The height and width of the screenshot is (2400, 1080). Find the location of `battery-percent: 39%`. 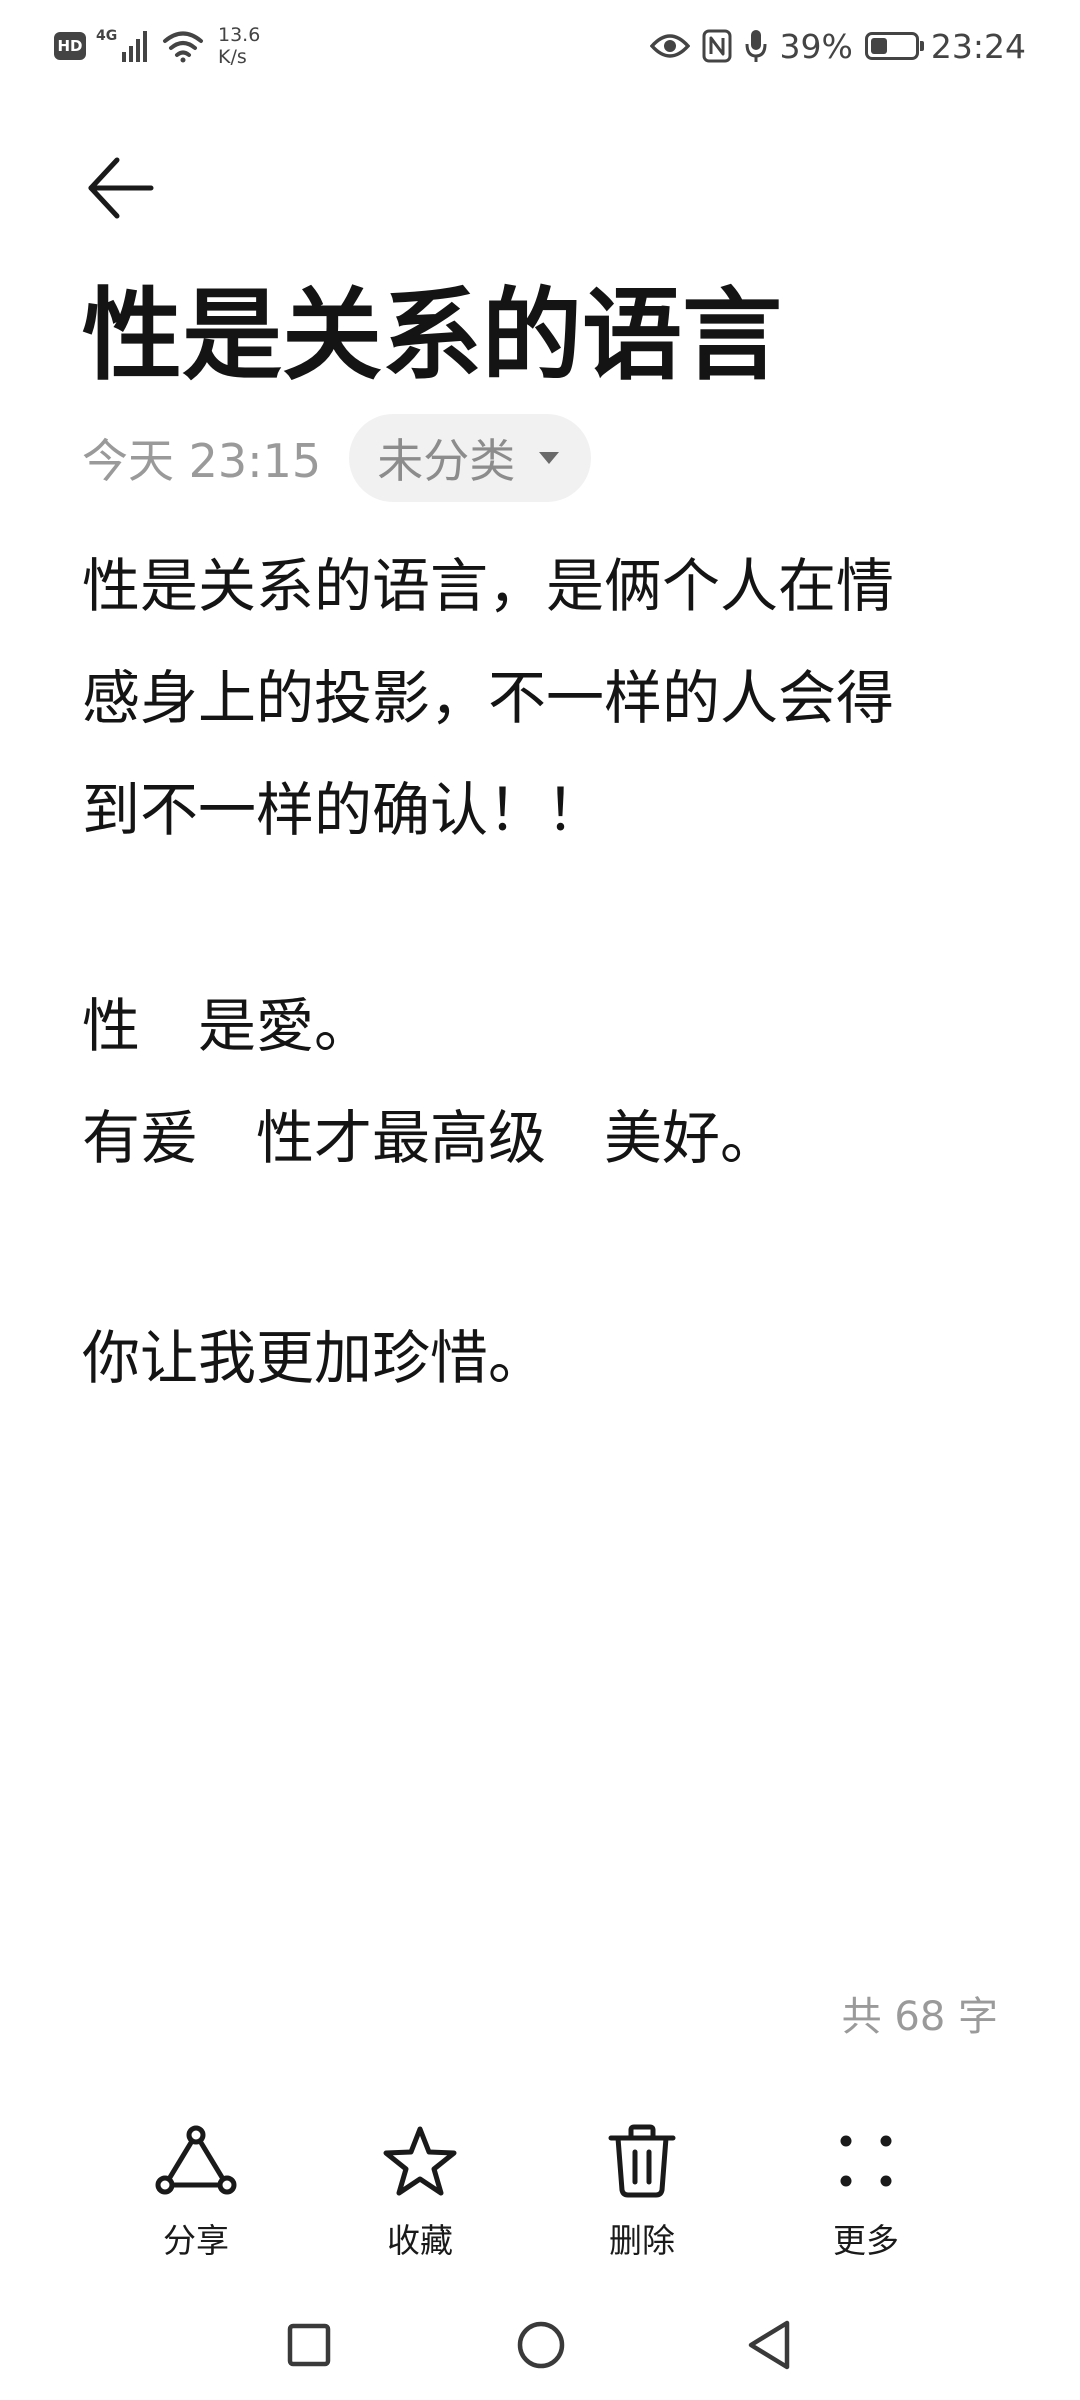

battery-percent: 39% is located at coordinates (816, 46).